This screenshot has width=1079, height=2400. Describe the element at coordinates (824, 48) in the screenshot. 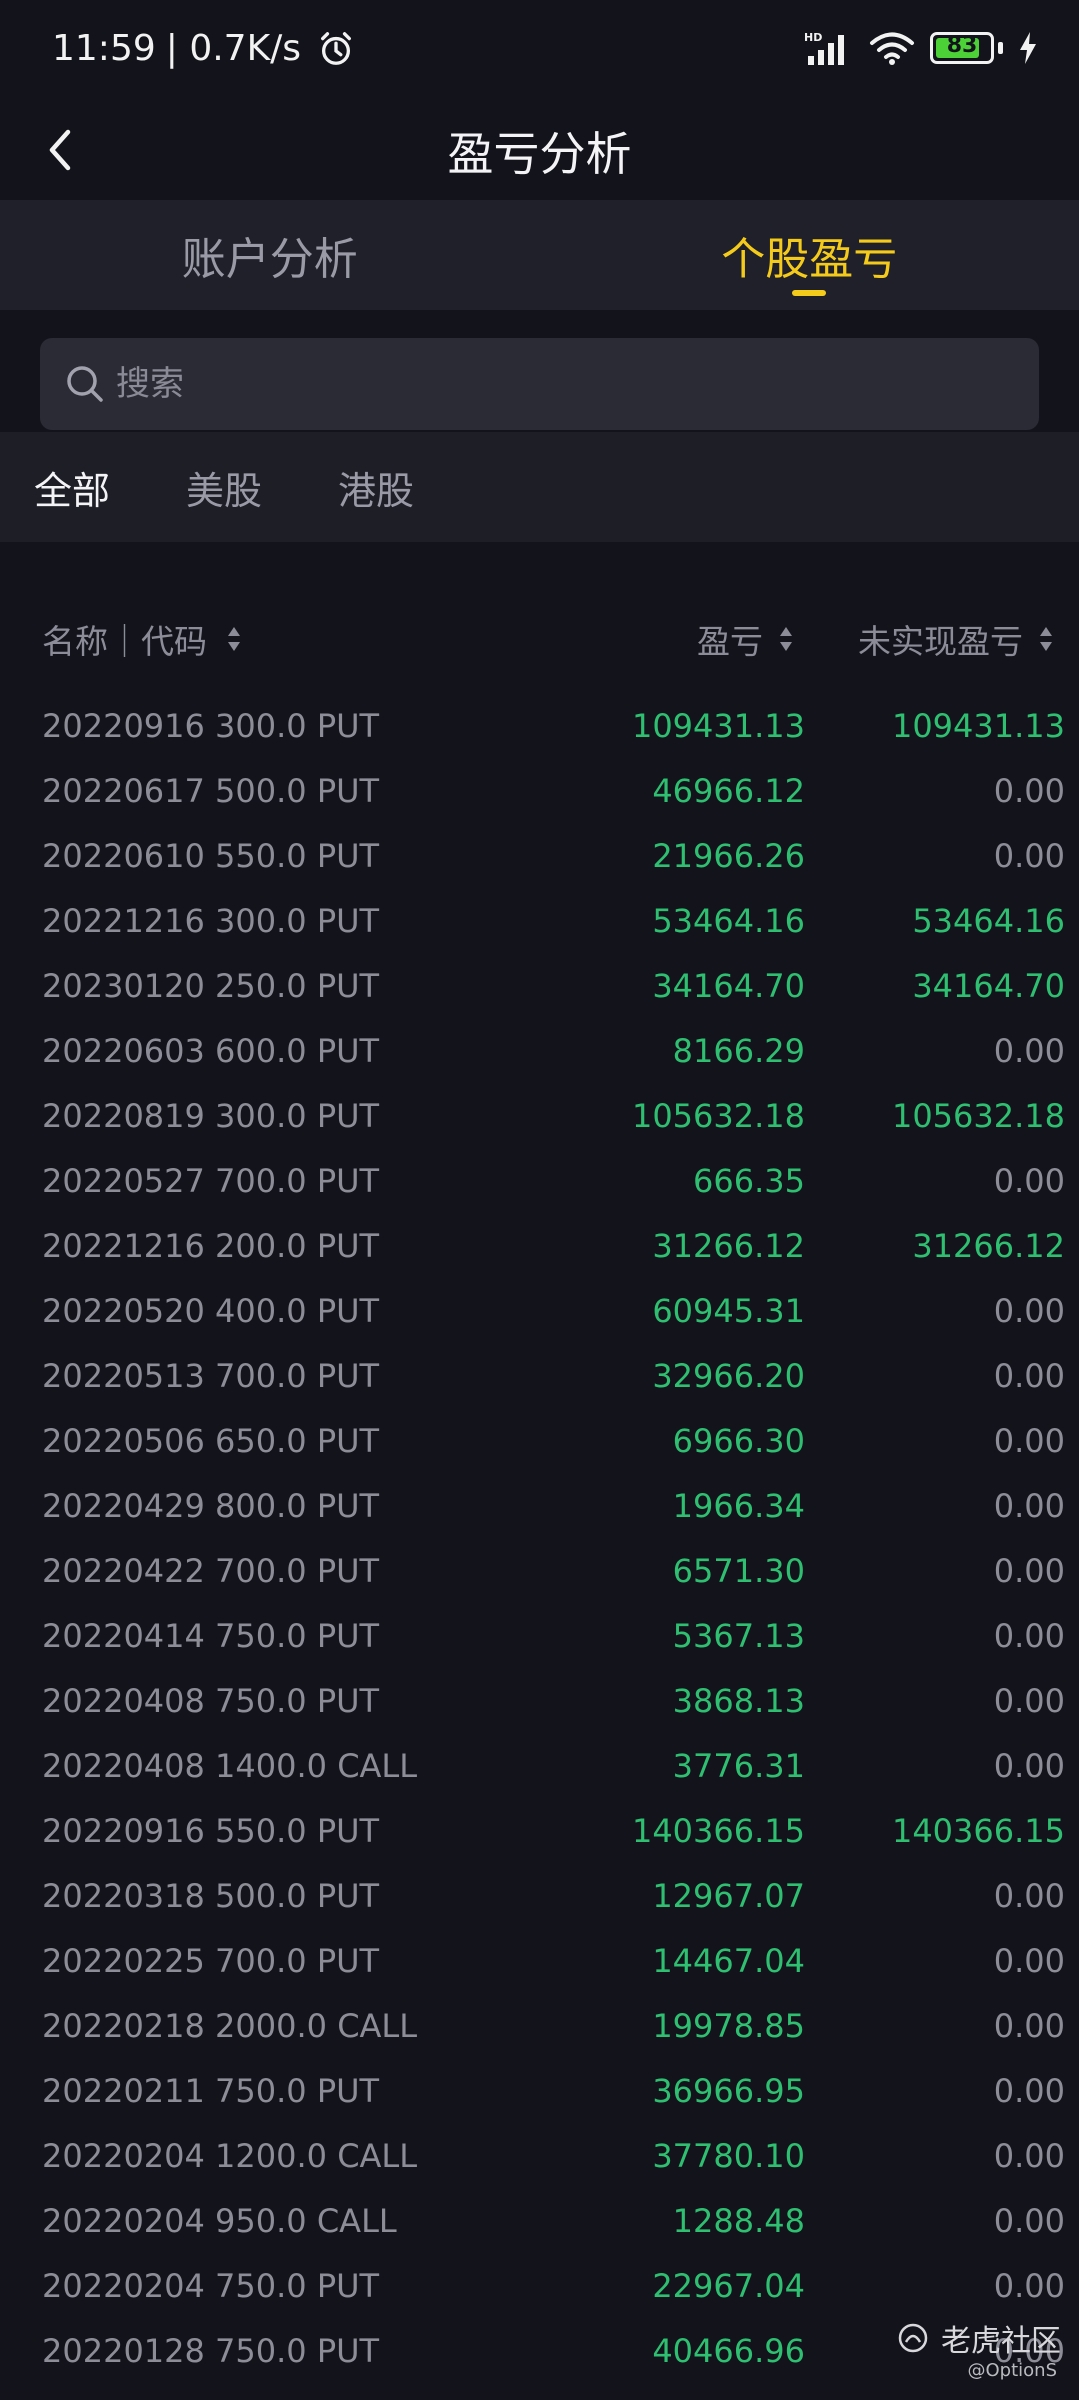

I see `signal-icon: HD` at that location.